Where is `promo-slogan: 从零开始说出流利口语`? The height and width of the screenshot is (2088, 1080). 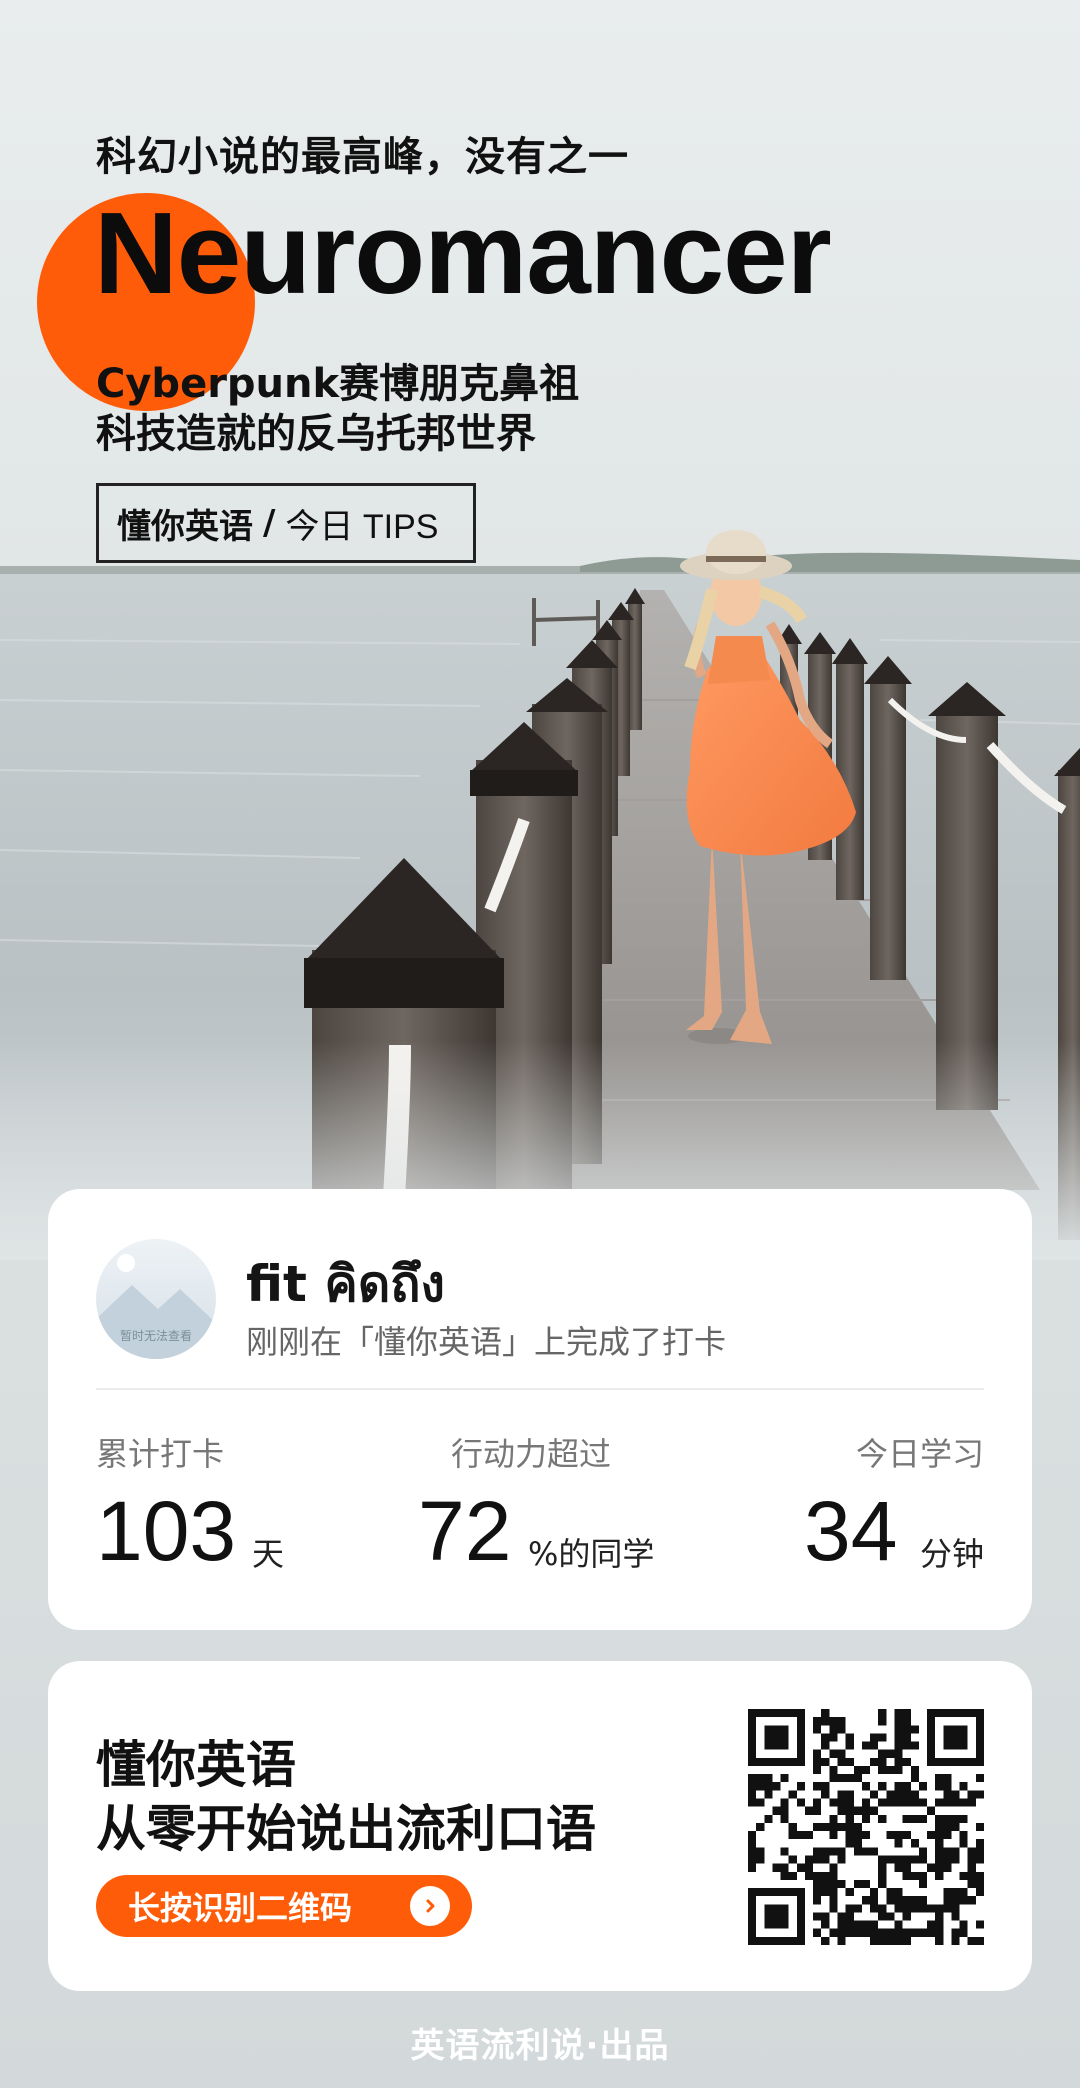
promo-slogan: 从零开始说出流利口语 is located at coordinates (346, 1829).